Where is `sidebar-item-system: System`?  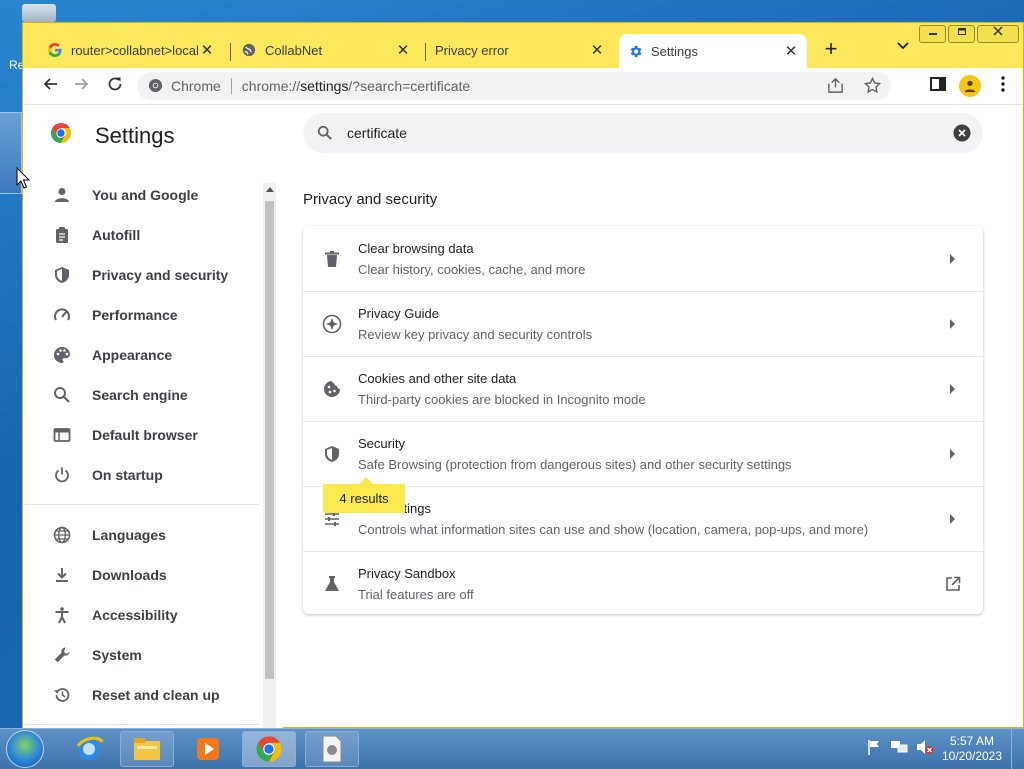
sidebar-item-system: System is located at coordinates (142, 655).